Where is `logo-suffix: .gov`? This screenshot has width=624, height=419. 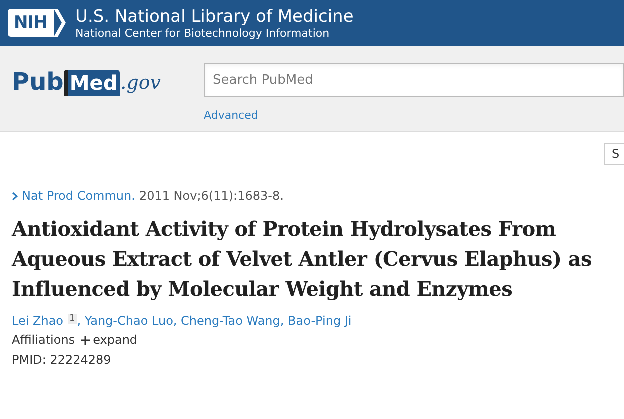 logo-suffix: .gov is located at coordinates (141, 83).